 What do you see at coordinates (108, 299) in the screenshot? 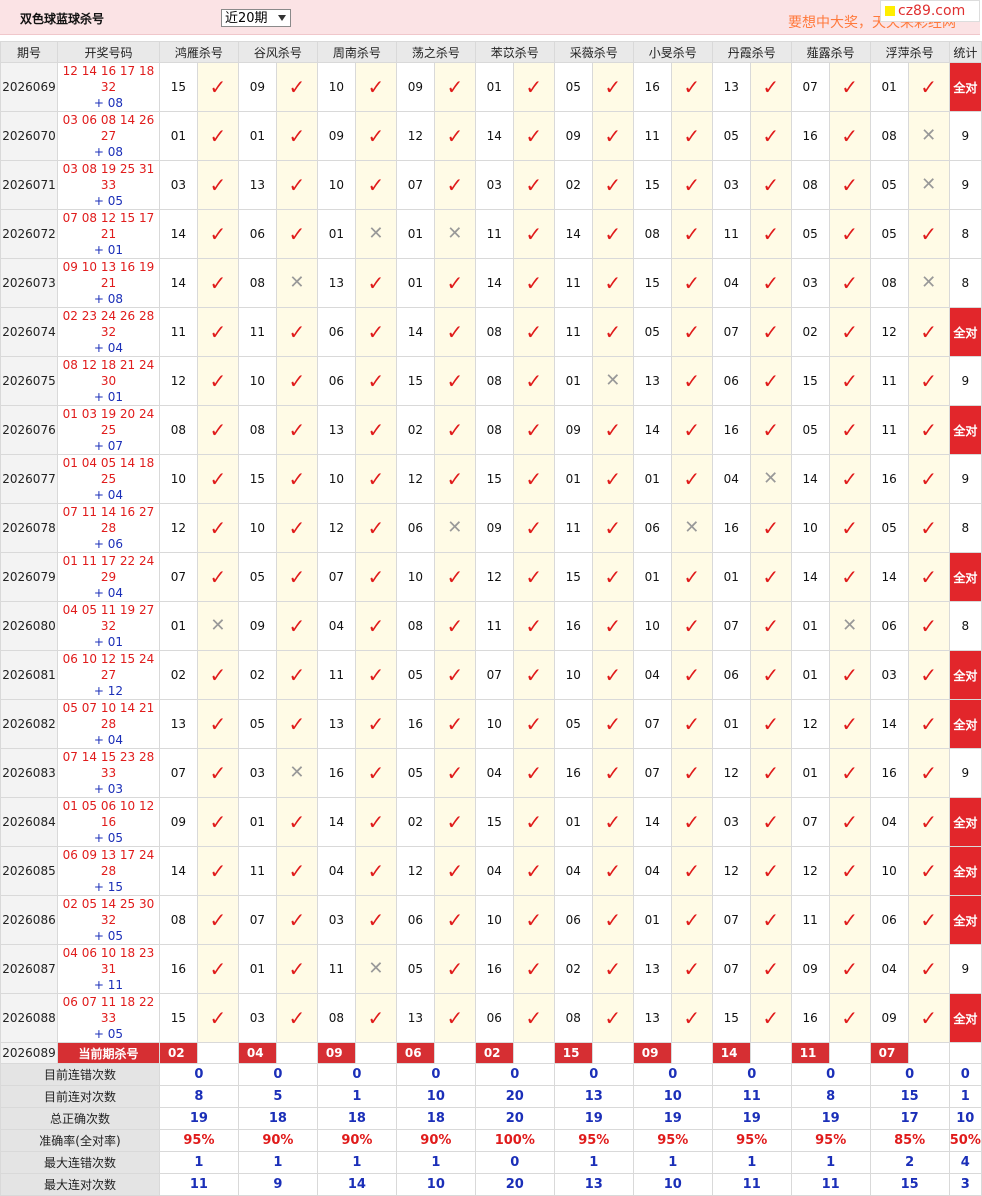
I see `blue-ball: + 08` at bounding box center [108, 299].